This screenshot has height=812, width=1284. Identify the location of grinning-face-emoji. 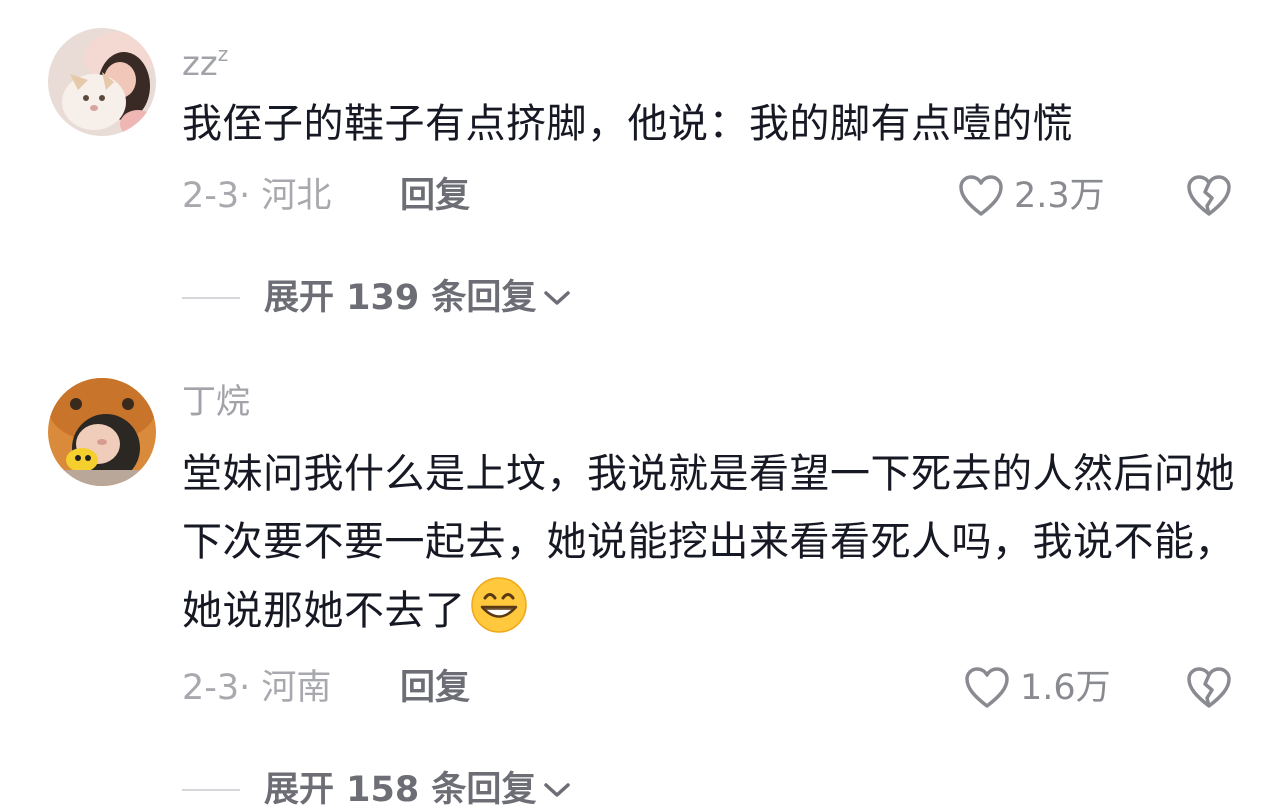
(499, 615).